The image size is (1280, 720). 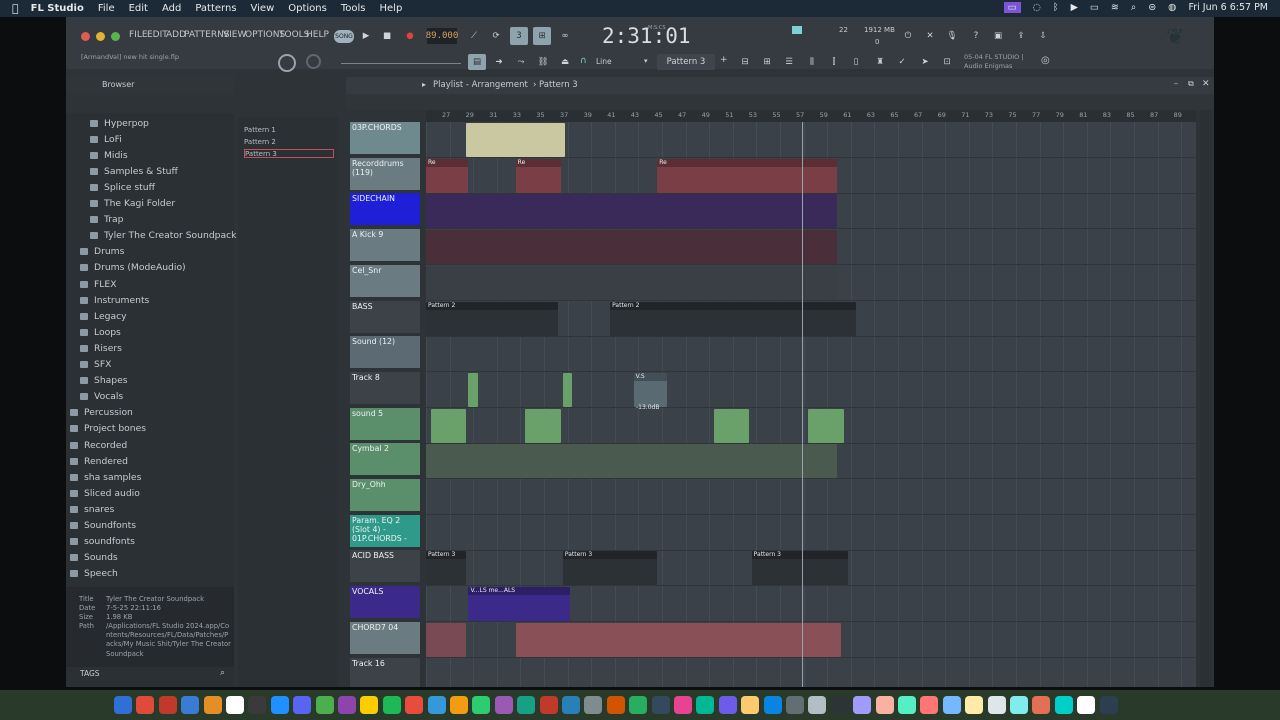 I want to click on search-icon: ⌕, so click(x=1133, y=7).